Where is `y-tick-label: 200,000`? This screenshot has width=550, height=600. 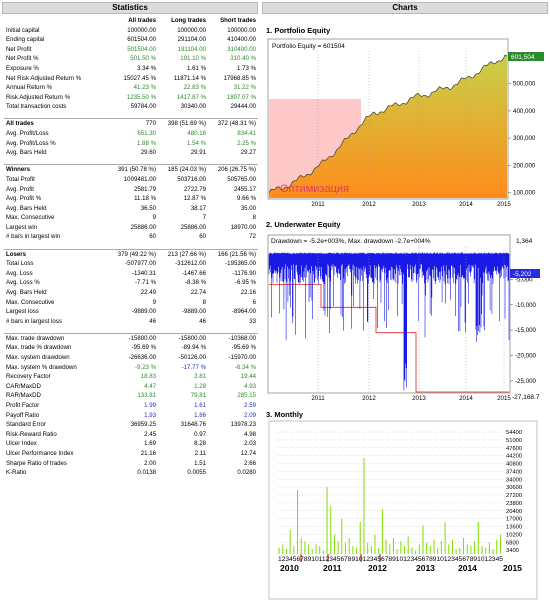
y-tick-label: 200,000 is located at coordinates (524, 165).